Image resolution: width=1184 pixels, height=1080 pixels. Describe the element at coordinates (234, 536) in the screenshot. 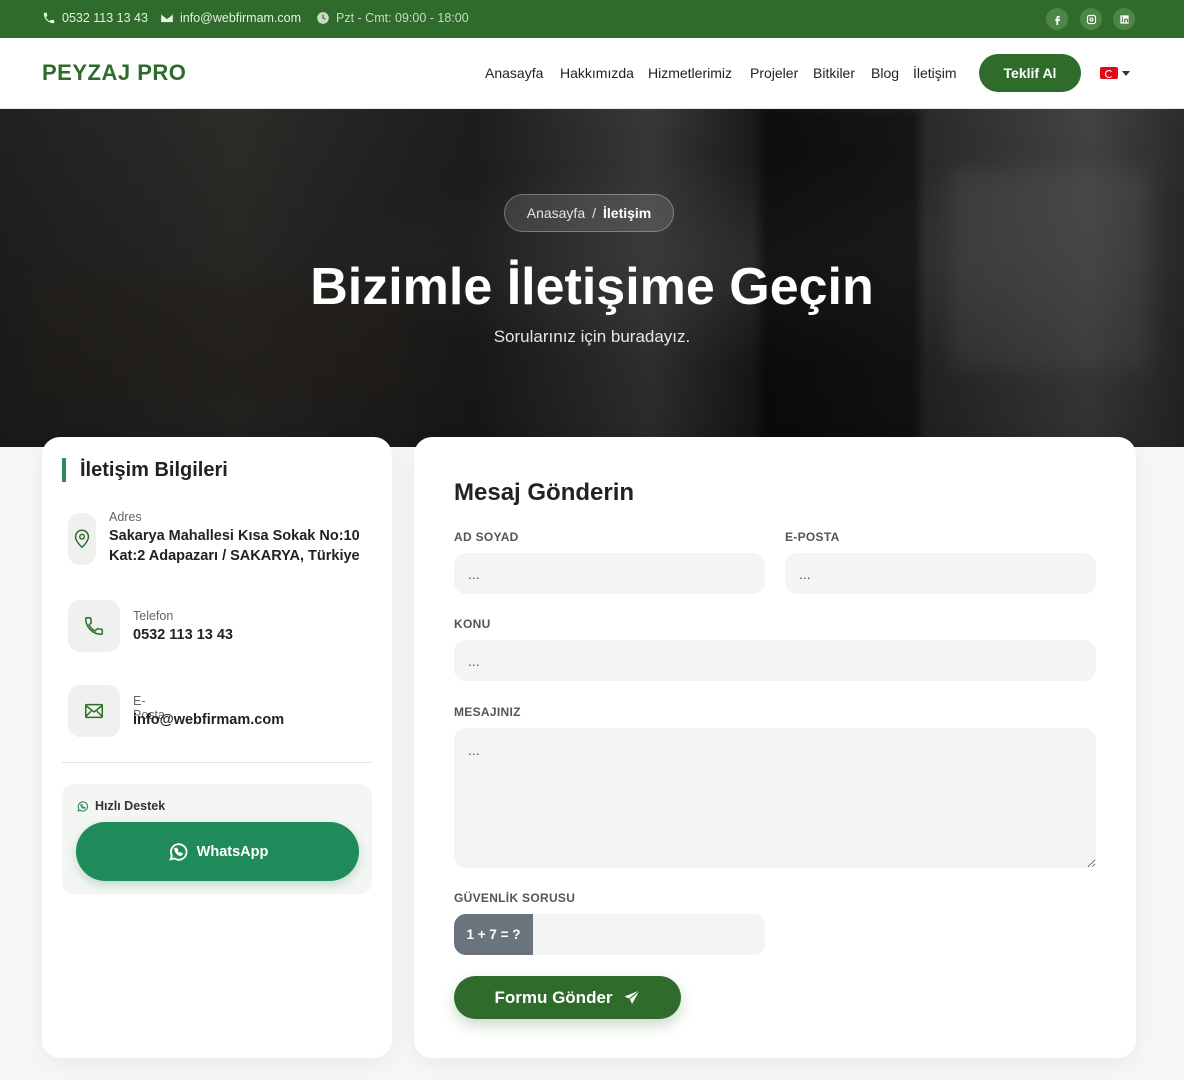

I see `address-line-1: Sakarya Mahallesi Kısa Sokak No:10` at that location.